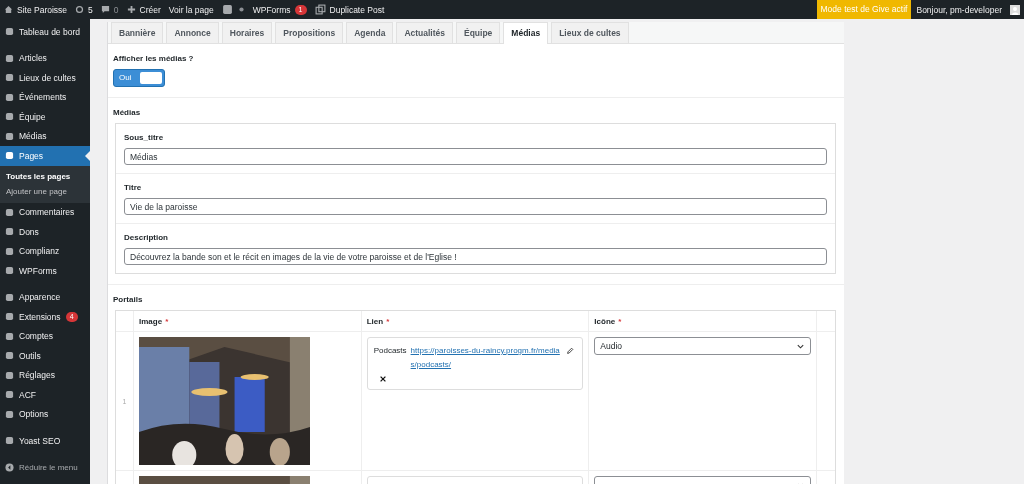  What do you see at coordinates (526, 33) in the screenshot?
I see `tab: Médias` at bounding box center [526, 33].